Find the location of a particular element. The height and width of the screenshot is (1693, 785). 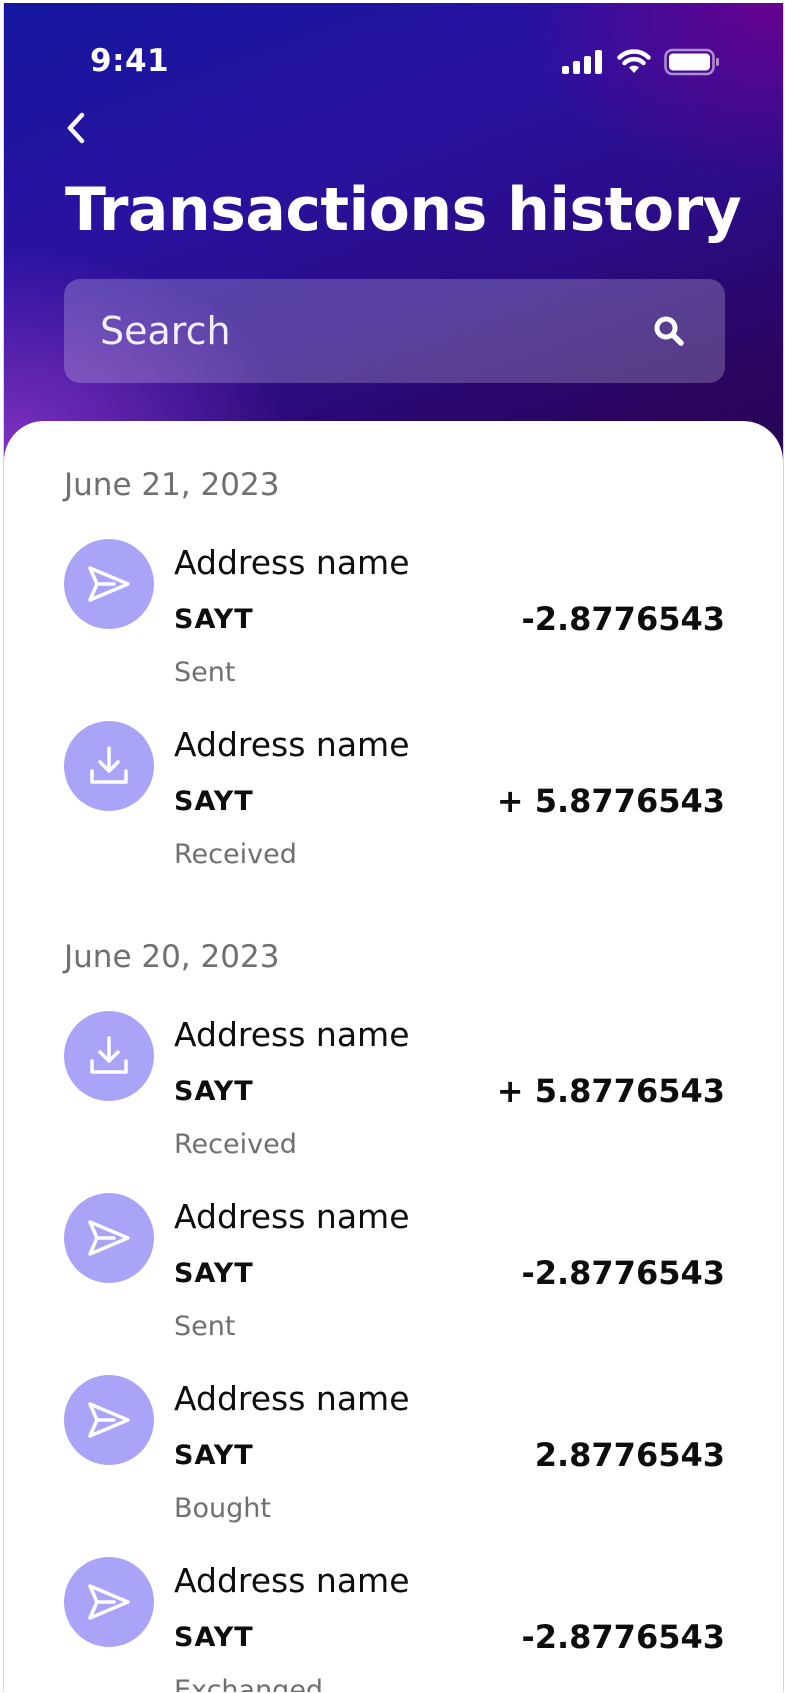

status-icons is located at coordinates (641, 62).